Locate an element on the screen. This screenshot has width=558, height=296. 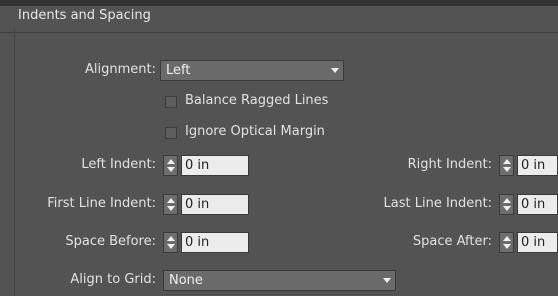
first-line-indent-input: 0 in is located at coordinates (215, 204).